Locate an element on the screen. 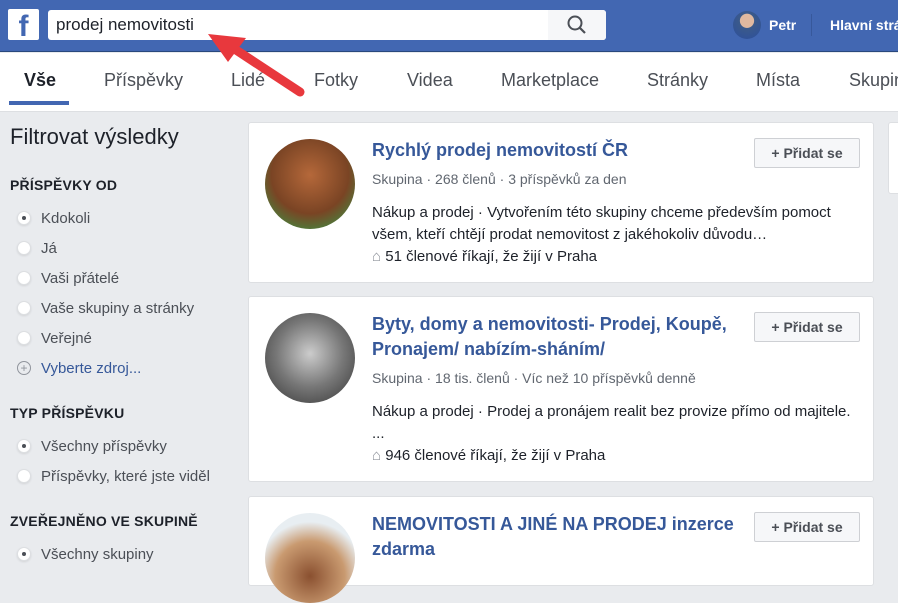  red-arrow-annotation is located at coordinates (256, 65).